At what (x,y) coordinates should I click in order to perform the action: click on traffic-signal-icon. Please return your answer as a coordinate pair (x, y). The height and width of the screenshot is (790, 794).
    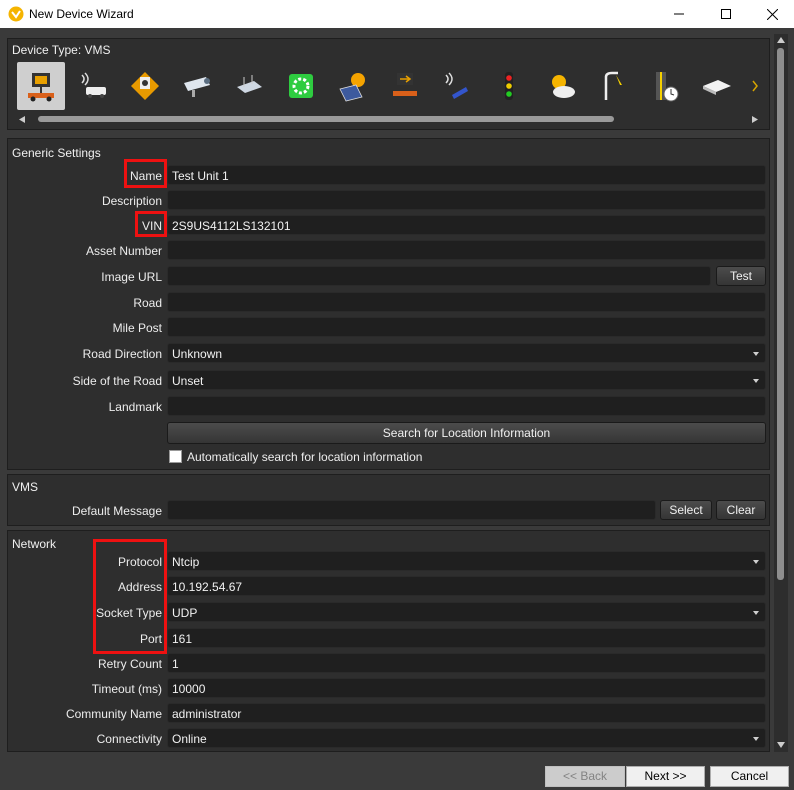
    Looking at the image, I should click on (509, 86).